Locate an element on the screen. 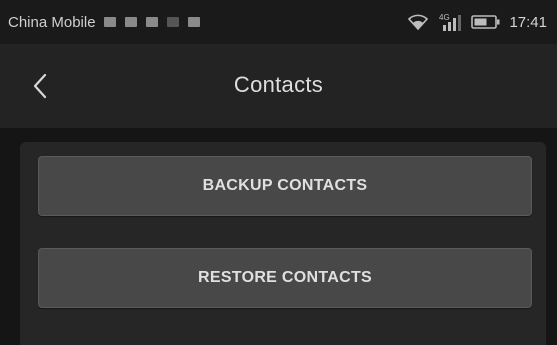  status-time: 17:41 is located at coordinates (528, 22).